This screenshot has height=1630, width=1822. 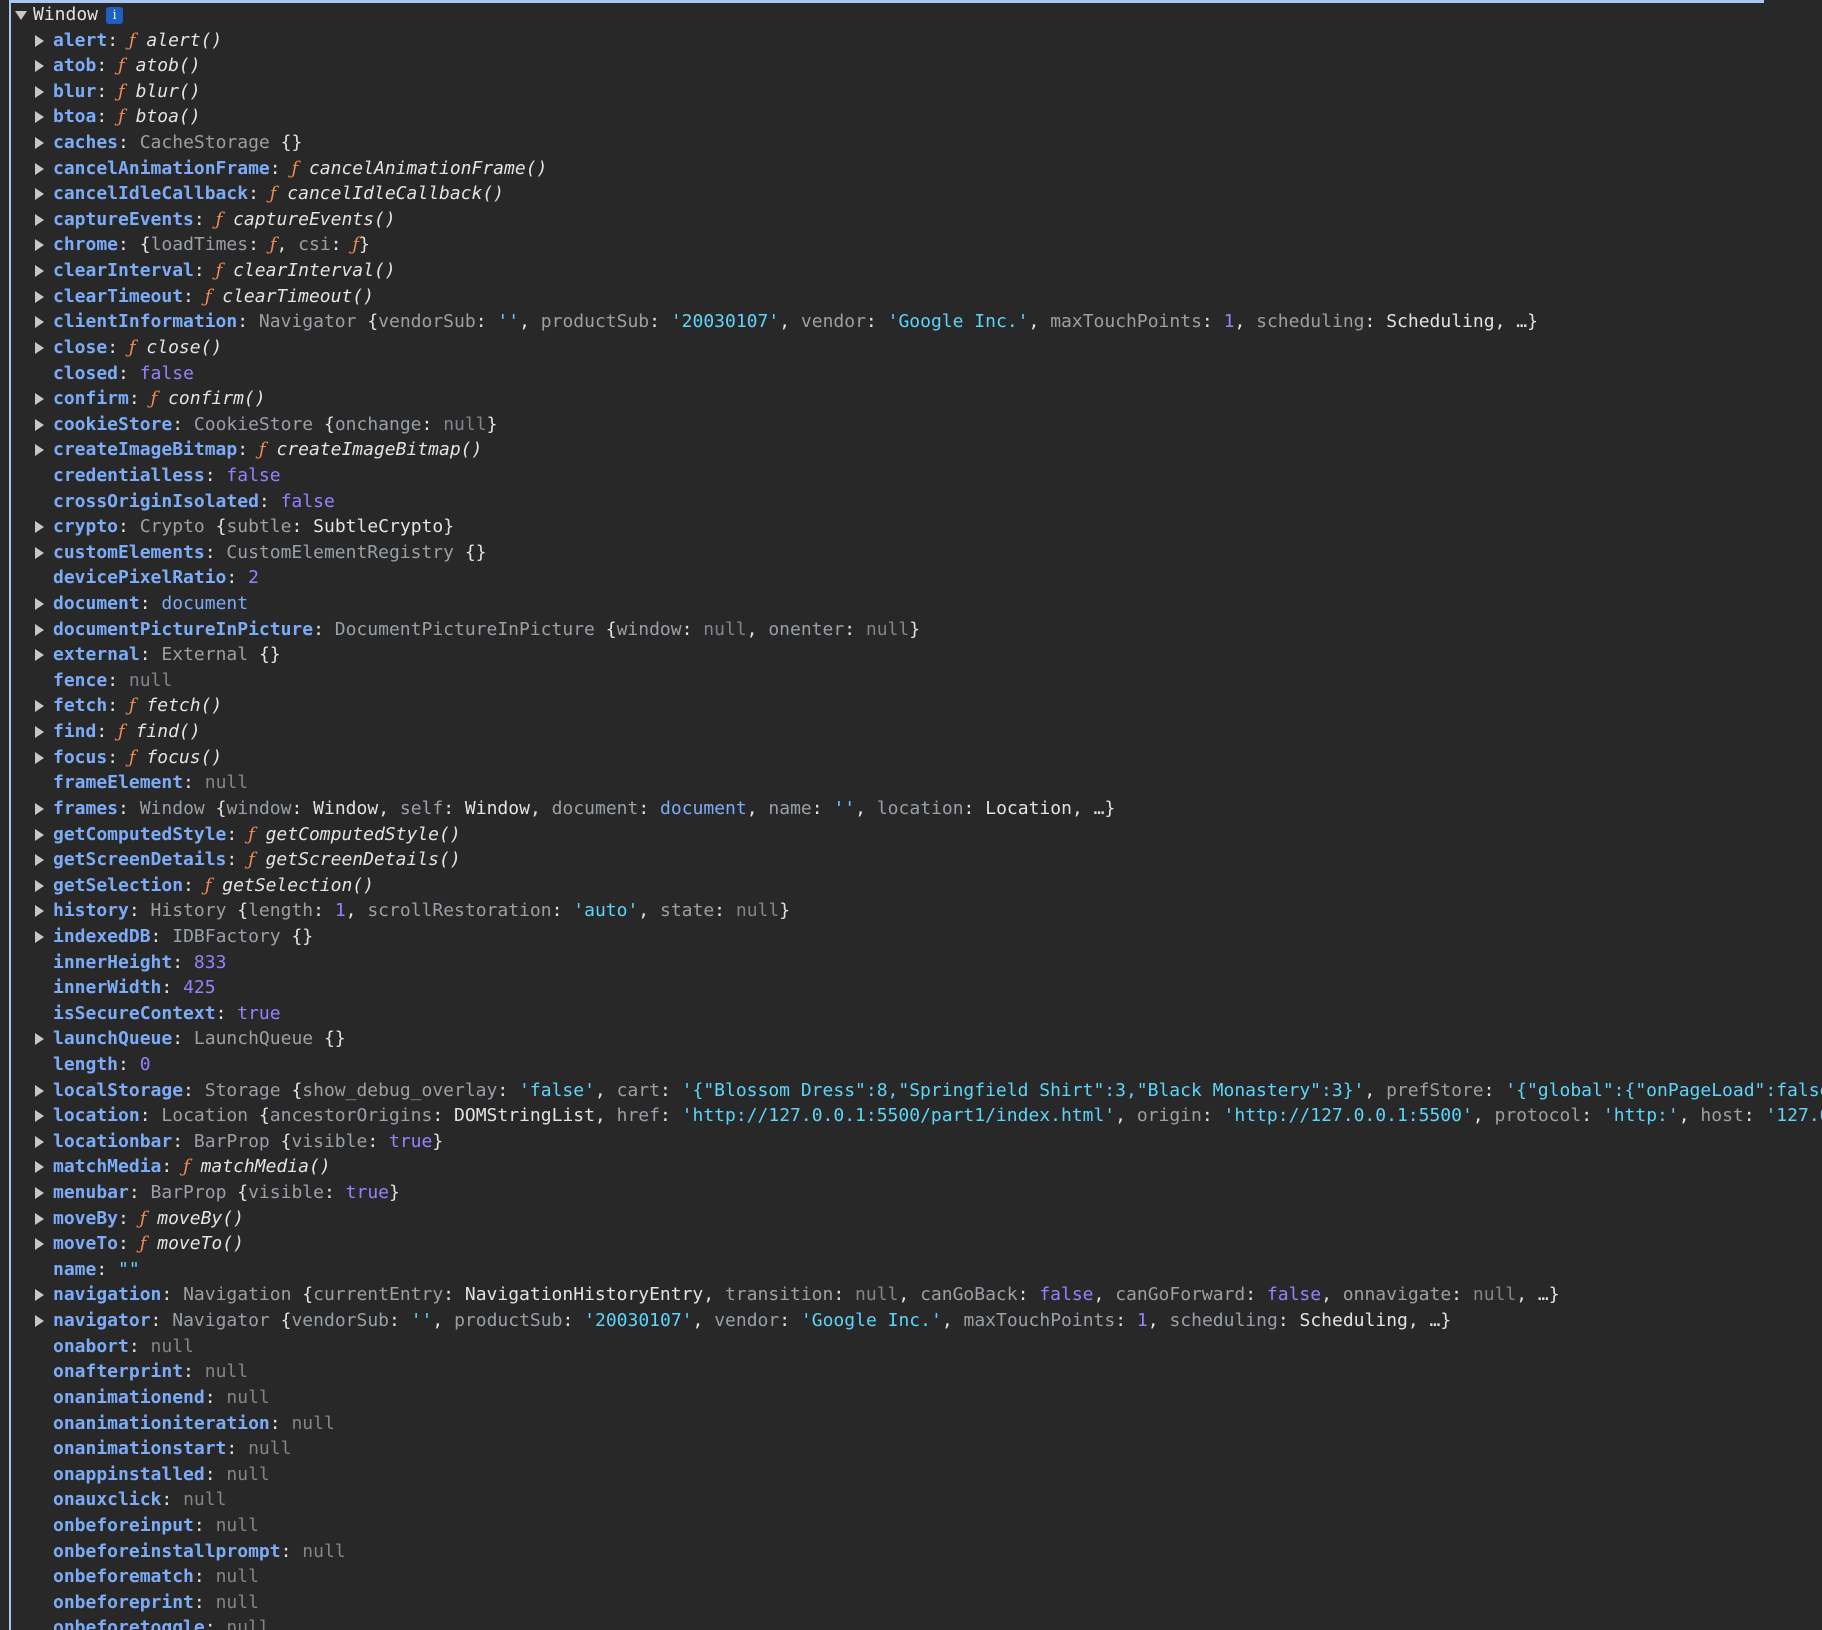 What do you see at coordinates (969, 1295) in the screenshot?
I see `value-token-sub: canGoBack` at bounding box center [969, 1295].